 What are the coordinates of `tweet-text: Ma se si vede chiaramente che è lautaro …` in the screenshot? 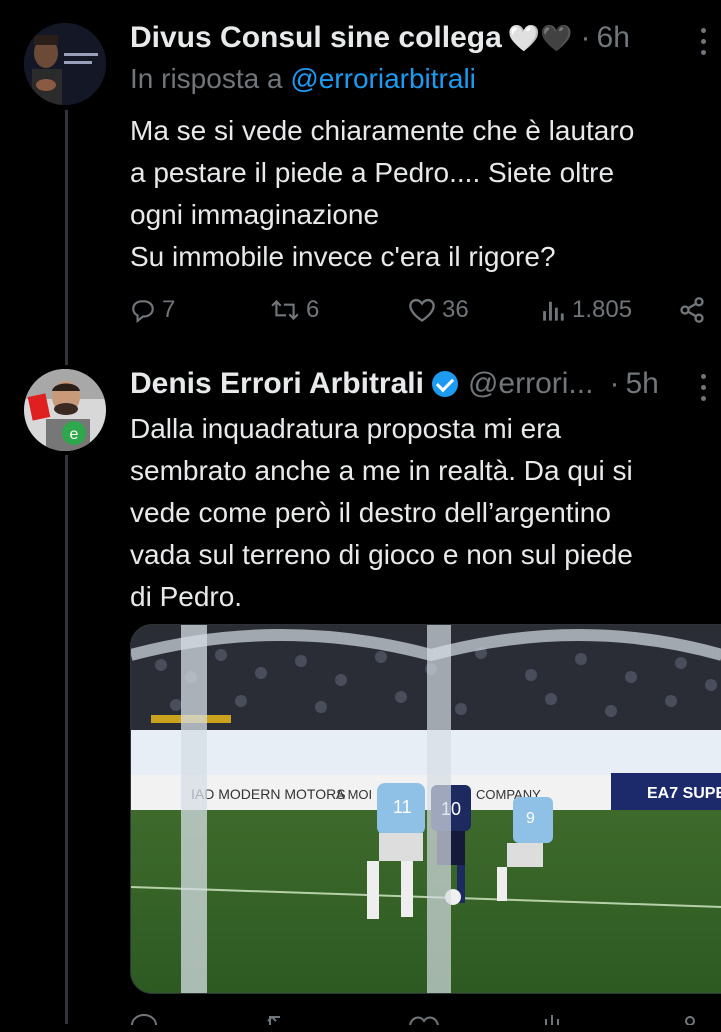 It's located at (382, 193).